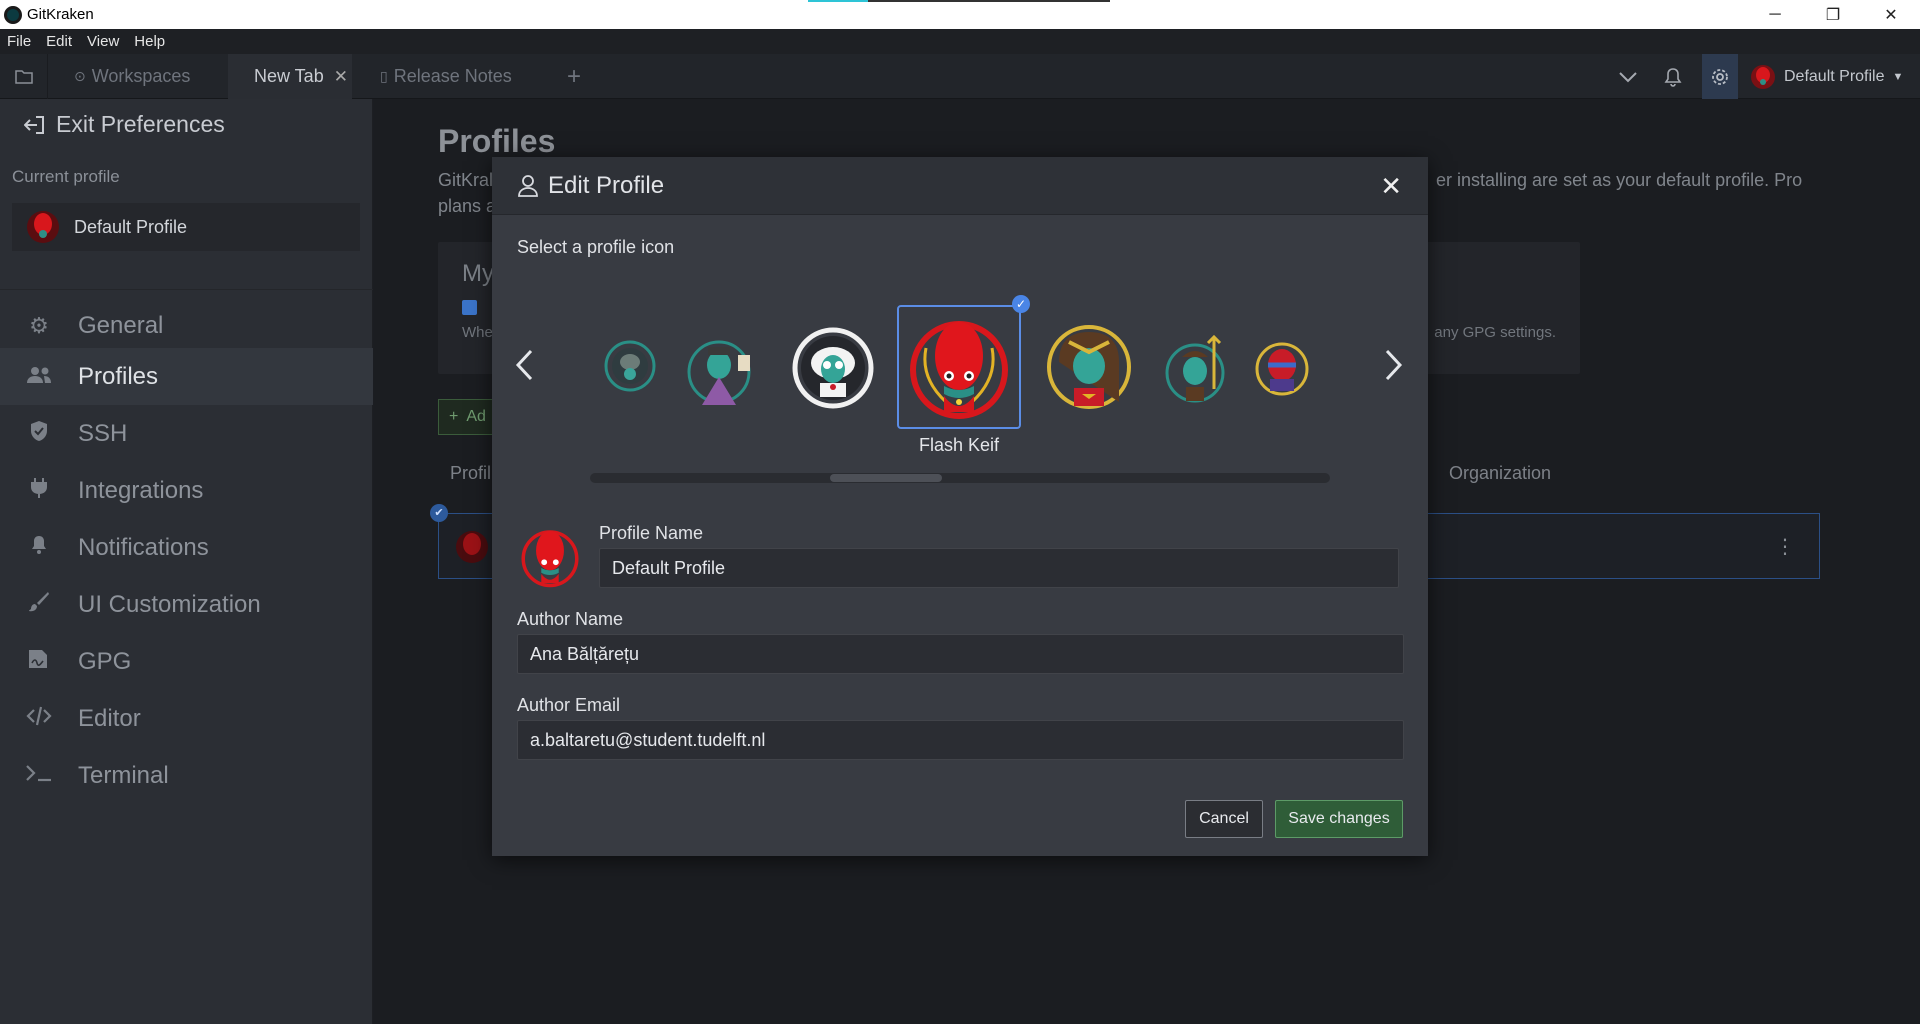 The image size is (1920, 1024). Describe the element at coordinates (19, 41) in the screenshot. I see `menu-file: File` at that location.